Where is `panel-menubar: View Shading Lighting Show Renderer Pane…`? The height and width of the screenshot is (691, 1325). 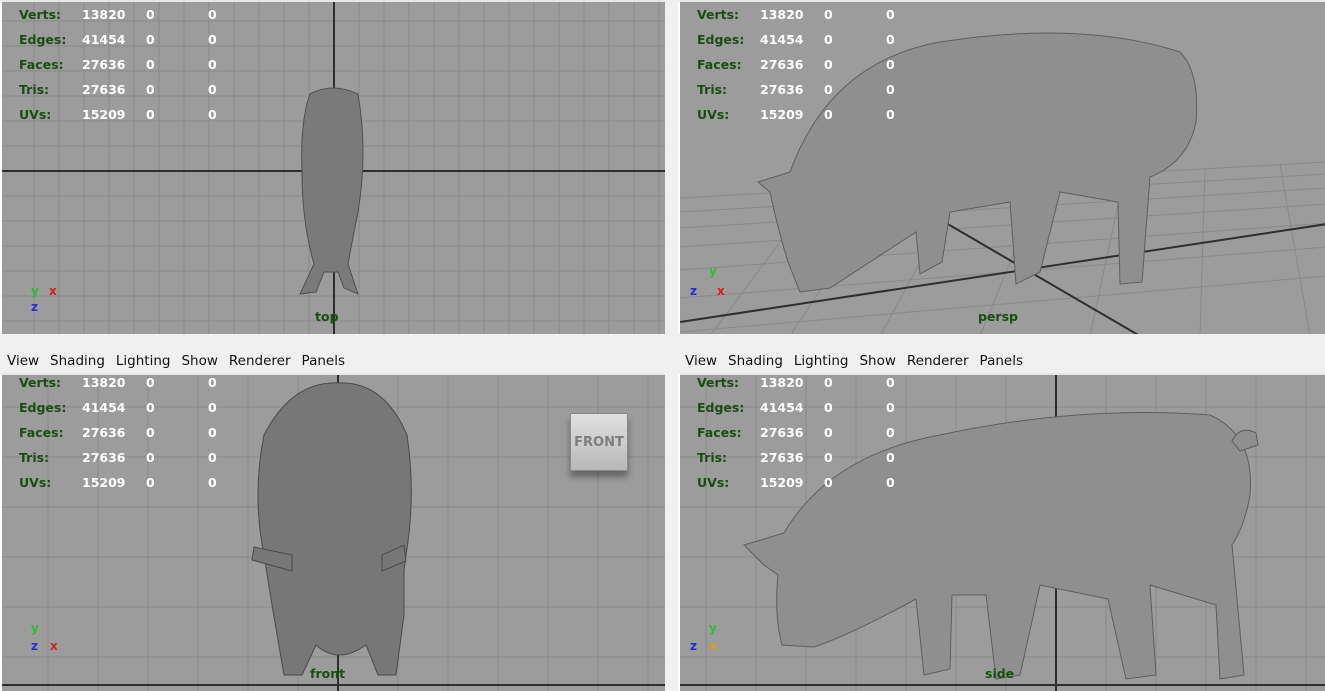 panel-menubar: View Shading Lighting Show Renderer Pane… is located at coordinates (1001, 360).